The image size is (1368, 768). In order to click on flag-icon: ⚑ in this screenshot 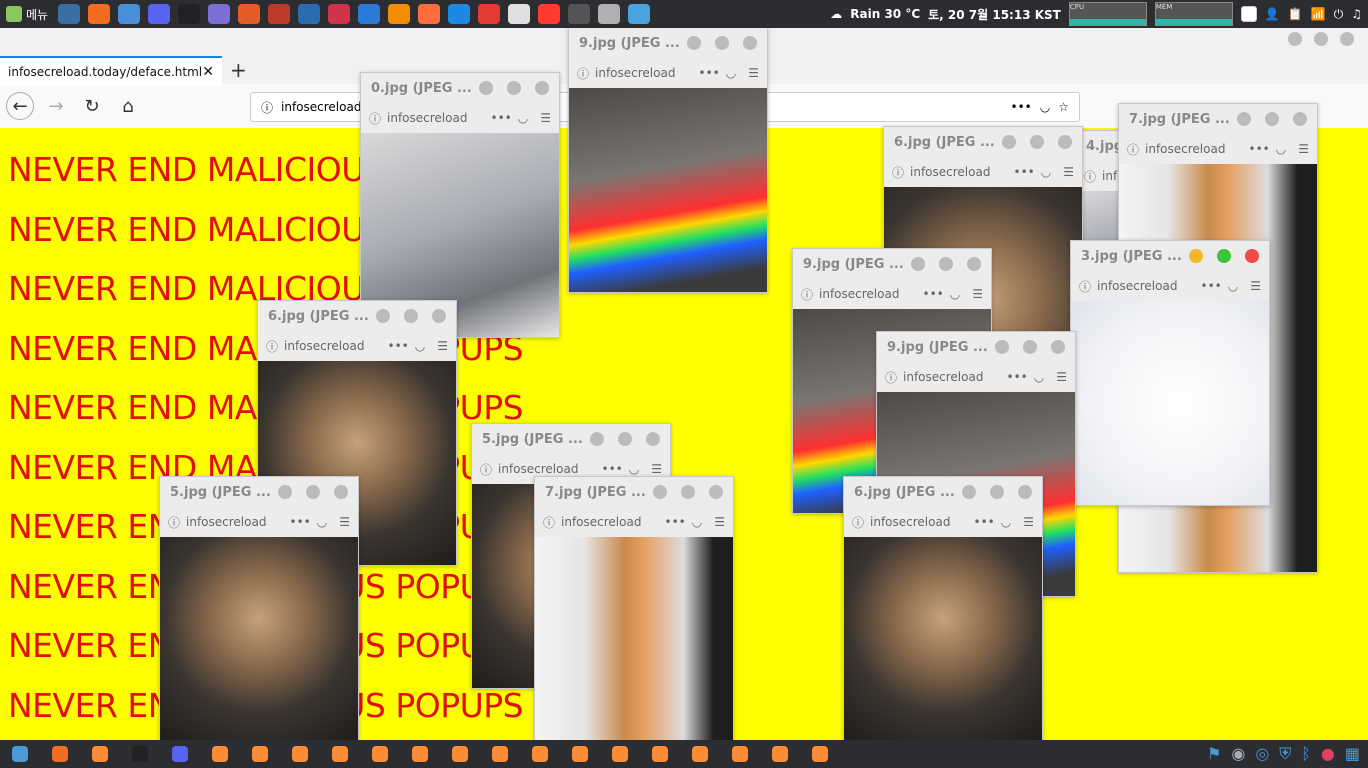, I will do `click(1214, 754)`.